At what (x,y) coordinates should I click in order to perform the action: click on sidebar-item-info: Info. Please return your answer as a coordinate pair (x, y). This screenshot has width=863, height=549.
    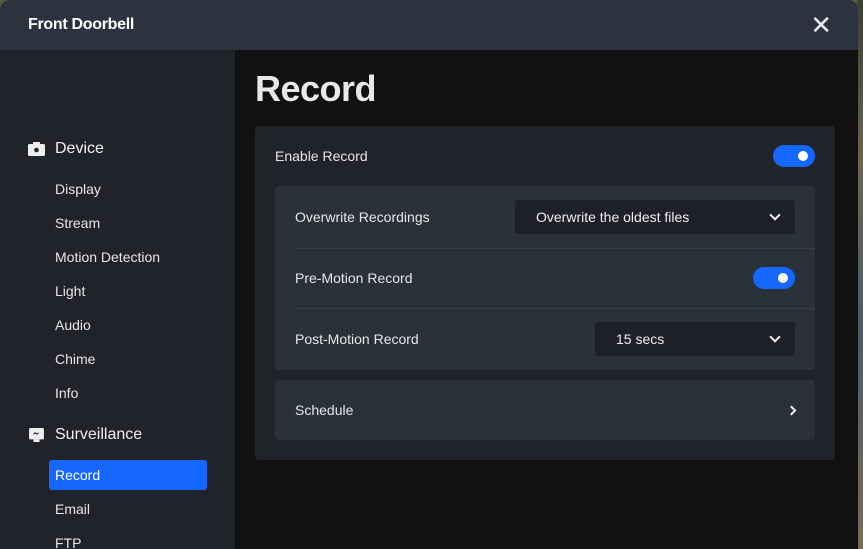
    Looking at the image, I should click on (128, 393).